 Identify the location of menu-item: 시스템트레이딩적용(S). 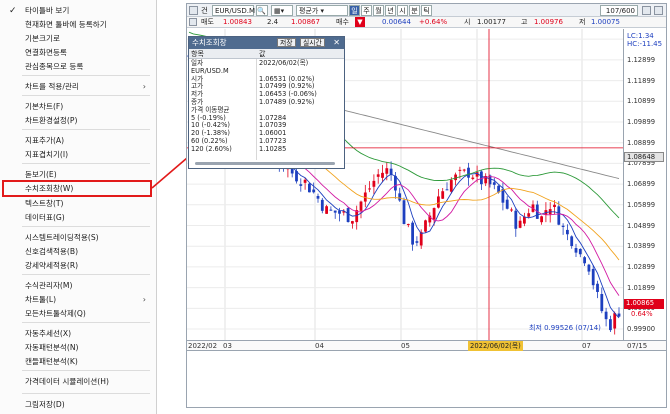
(78, 238).